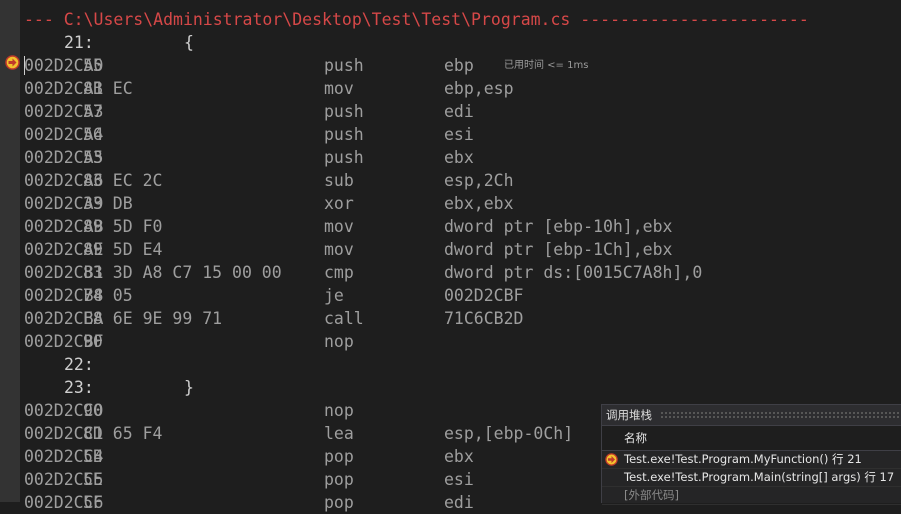 The width and height of the screenshot is (901, 514). Describe the element at coordinates (454, 364) in the screenshot. I see `source-line: 22:` at that location.